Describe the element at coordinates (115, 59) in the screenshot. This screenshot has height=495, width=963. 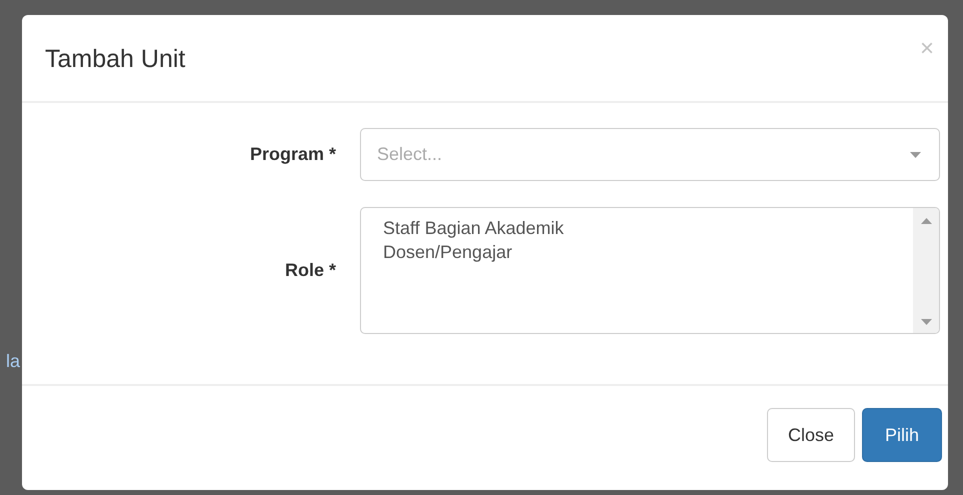
I see `dialog-title: Tambah Unit` at that location.